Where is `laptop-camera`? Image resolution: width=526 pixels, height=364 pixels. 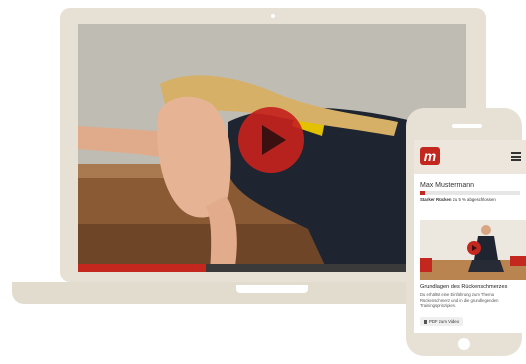
laptop-camera is located at coordinates (273, 16).